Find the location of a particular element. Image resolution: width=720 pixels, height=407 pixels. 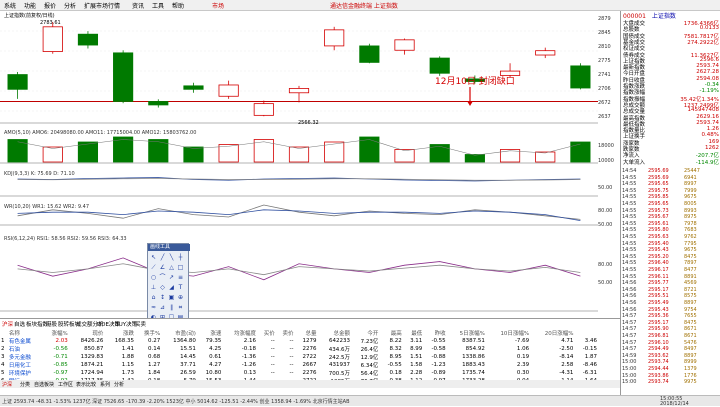

drawing-tool-button: □ is located at coordinates (180, 267).